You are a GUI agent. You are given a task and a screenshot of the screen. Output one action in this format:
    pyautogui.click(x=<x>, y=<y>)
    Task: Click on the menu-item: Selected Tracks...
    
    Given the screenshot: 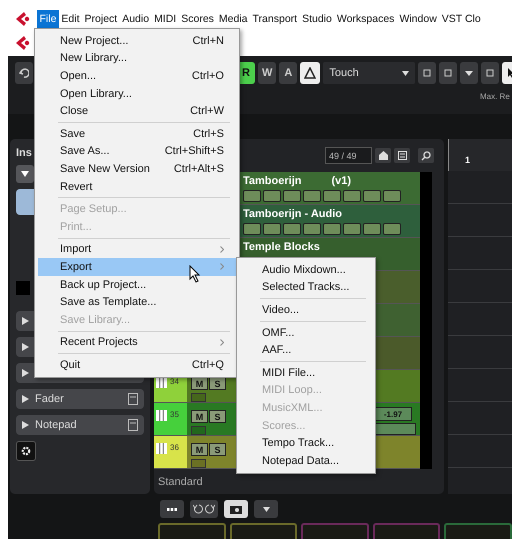 What is the action you would take?
    pyautogui.click(x=306, y=287)
    